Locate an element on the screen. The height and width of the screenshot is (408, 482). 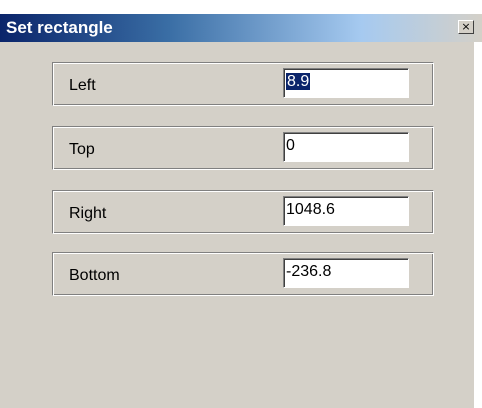
field-row-top: Top 0 is located at coordinates (243, 148).